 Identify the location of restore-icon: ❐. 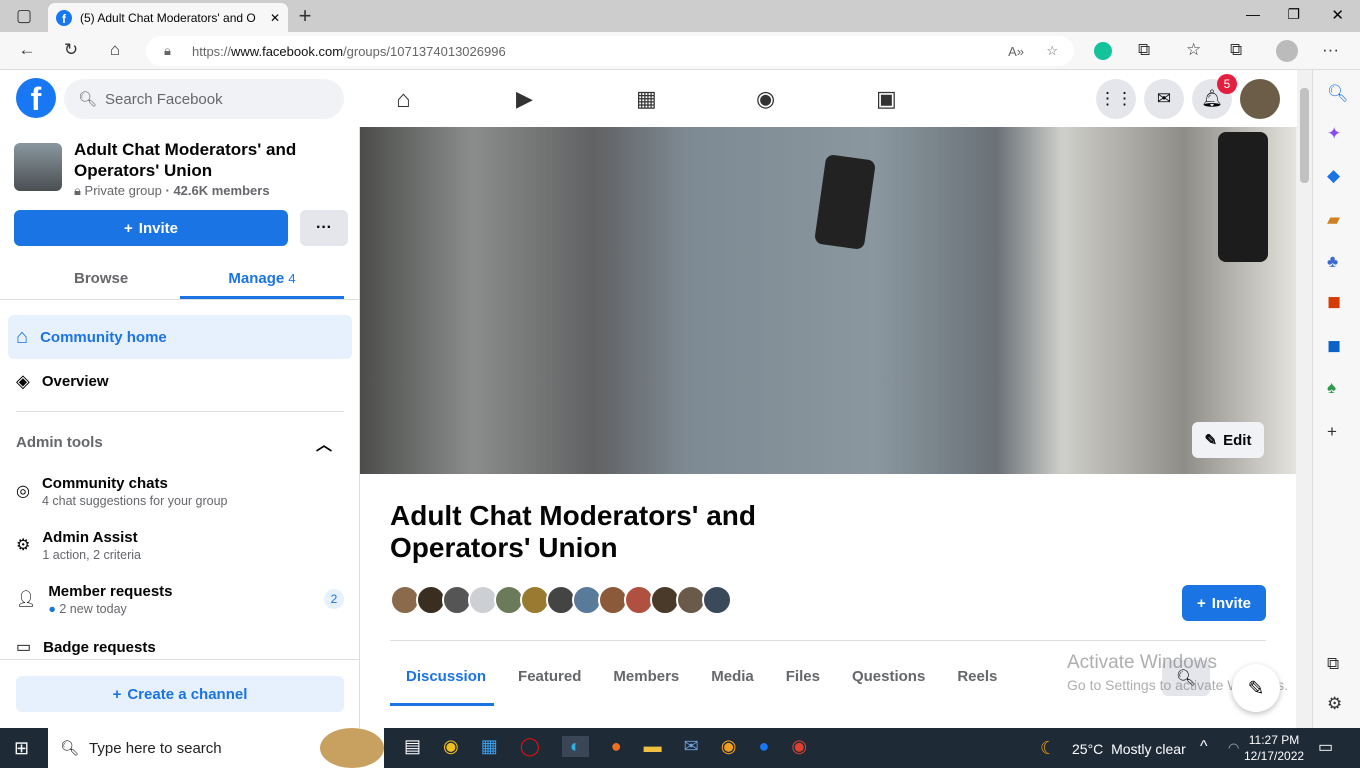
(1293, 14).